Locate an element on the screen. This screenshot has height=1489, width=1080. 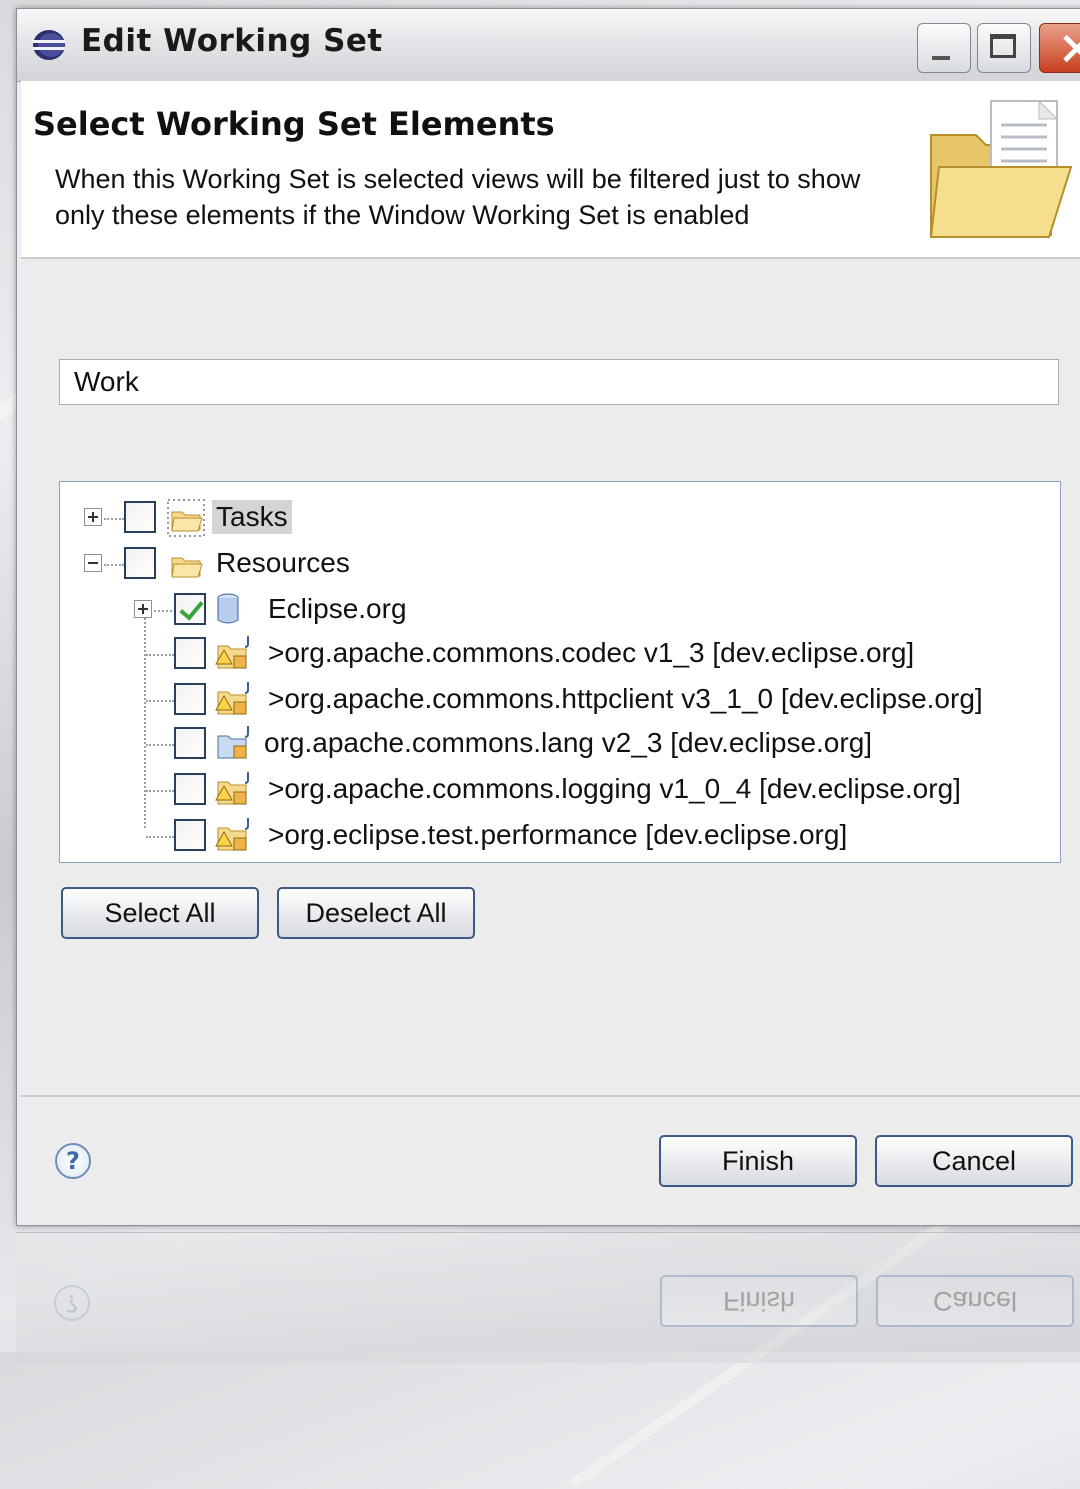
tree-item-label: Tasks is located at coordinates (252, 517).